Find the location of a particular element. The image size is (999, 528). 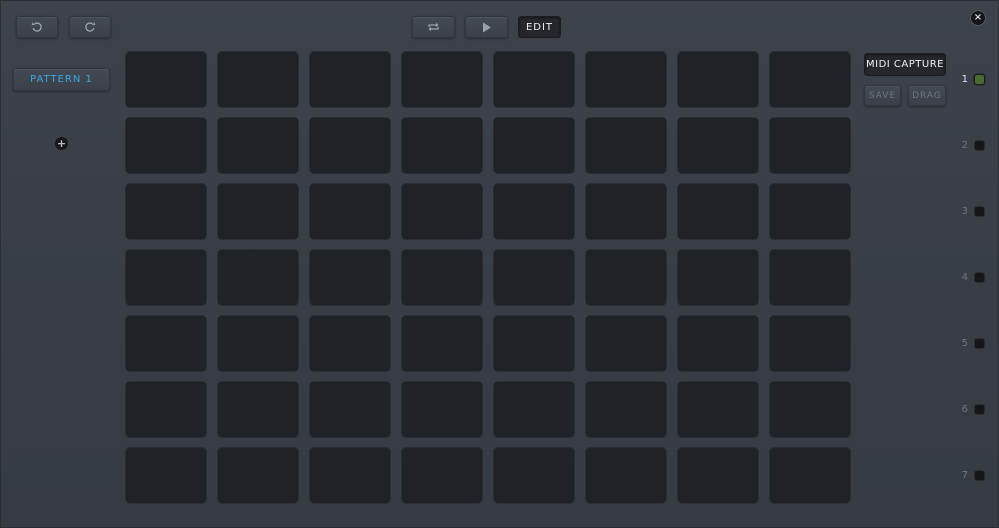

pattern-label: PATTERN 1 is located at coordinates (61, 79).